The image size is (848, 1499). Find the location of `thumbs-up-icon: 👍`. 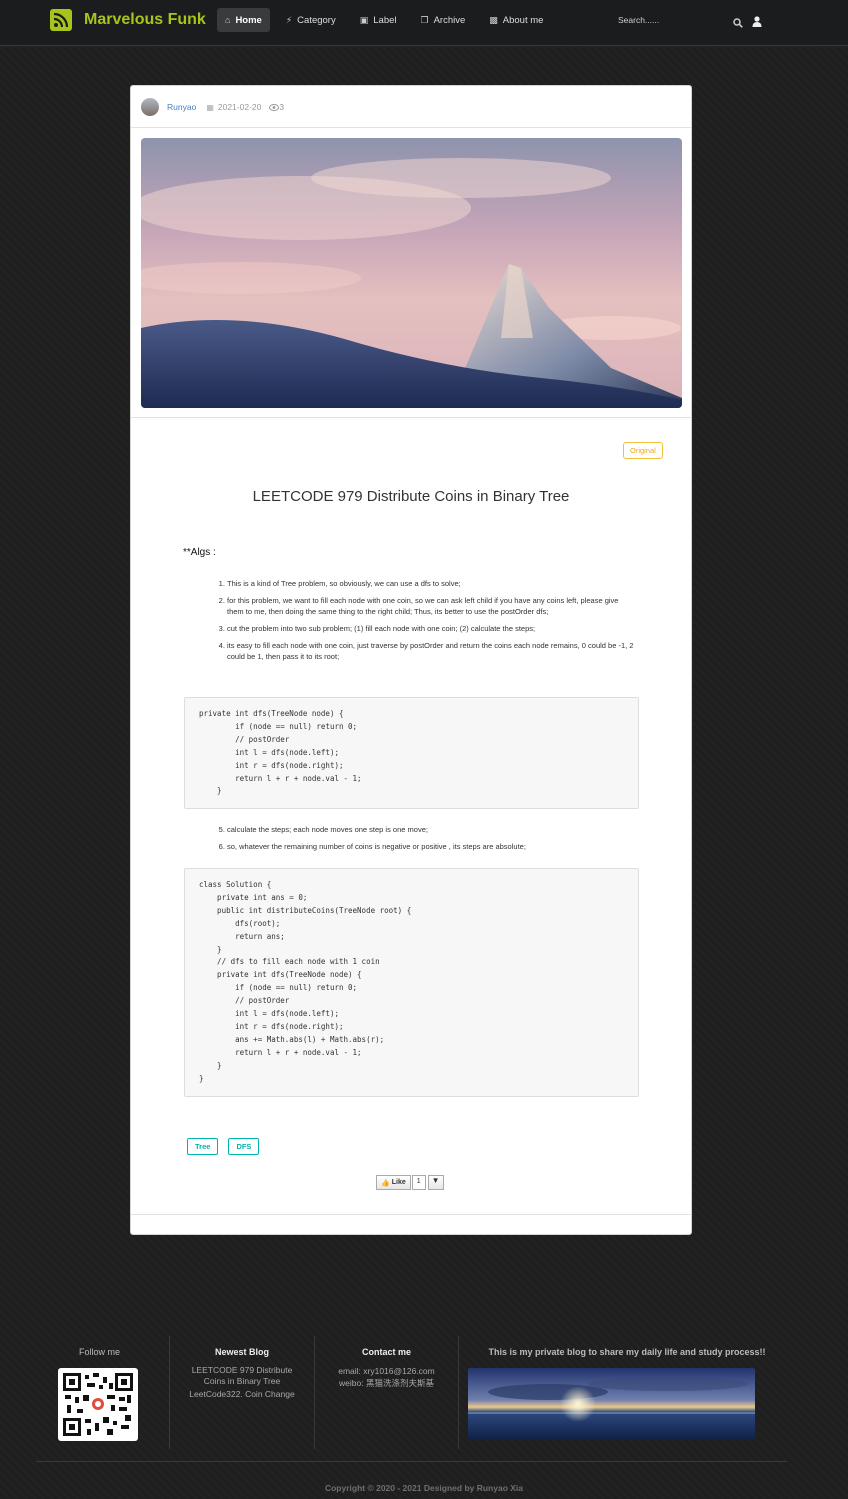

thumbs-up-icon: 👍 is located at coordinates (385, 1183).